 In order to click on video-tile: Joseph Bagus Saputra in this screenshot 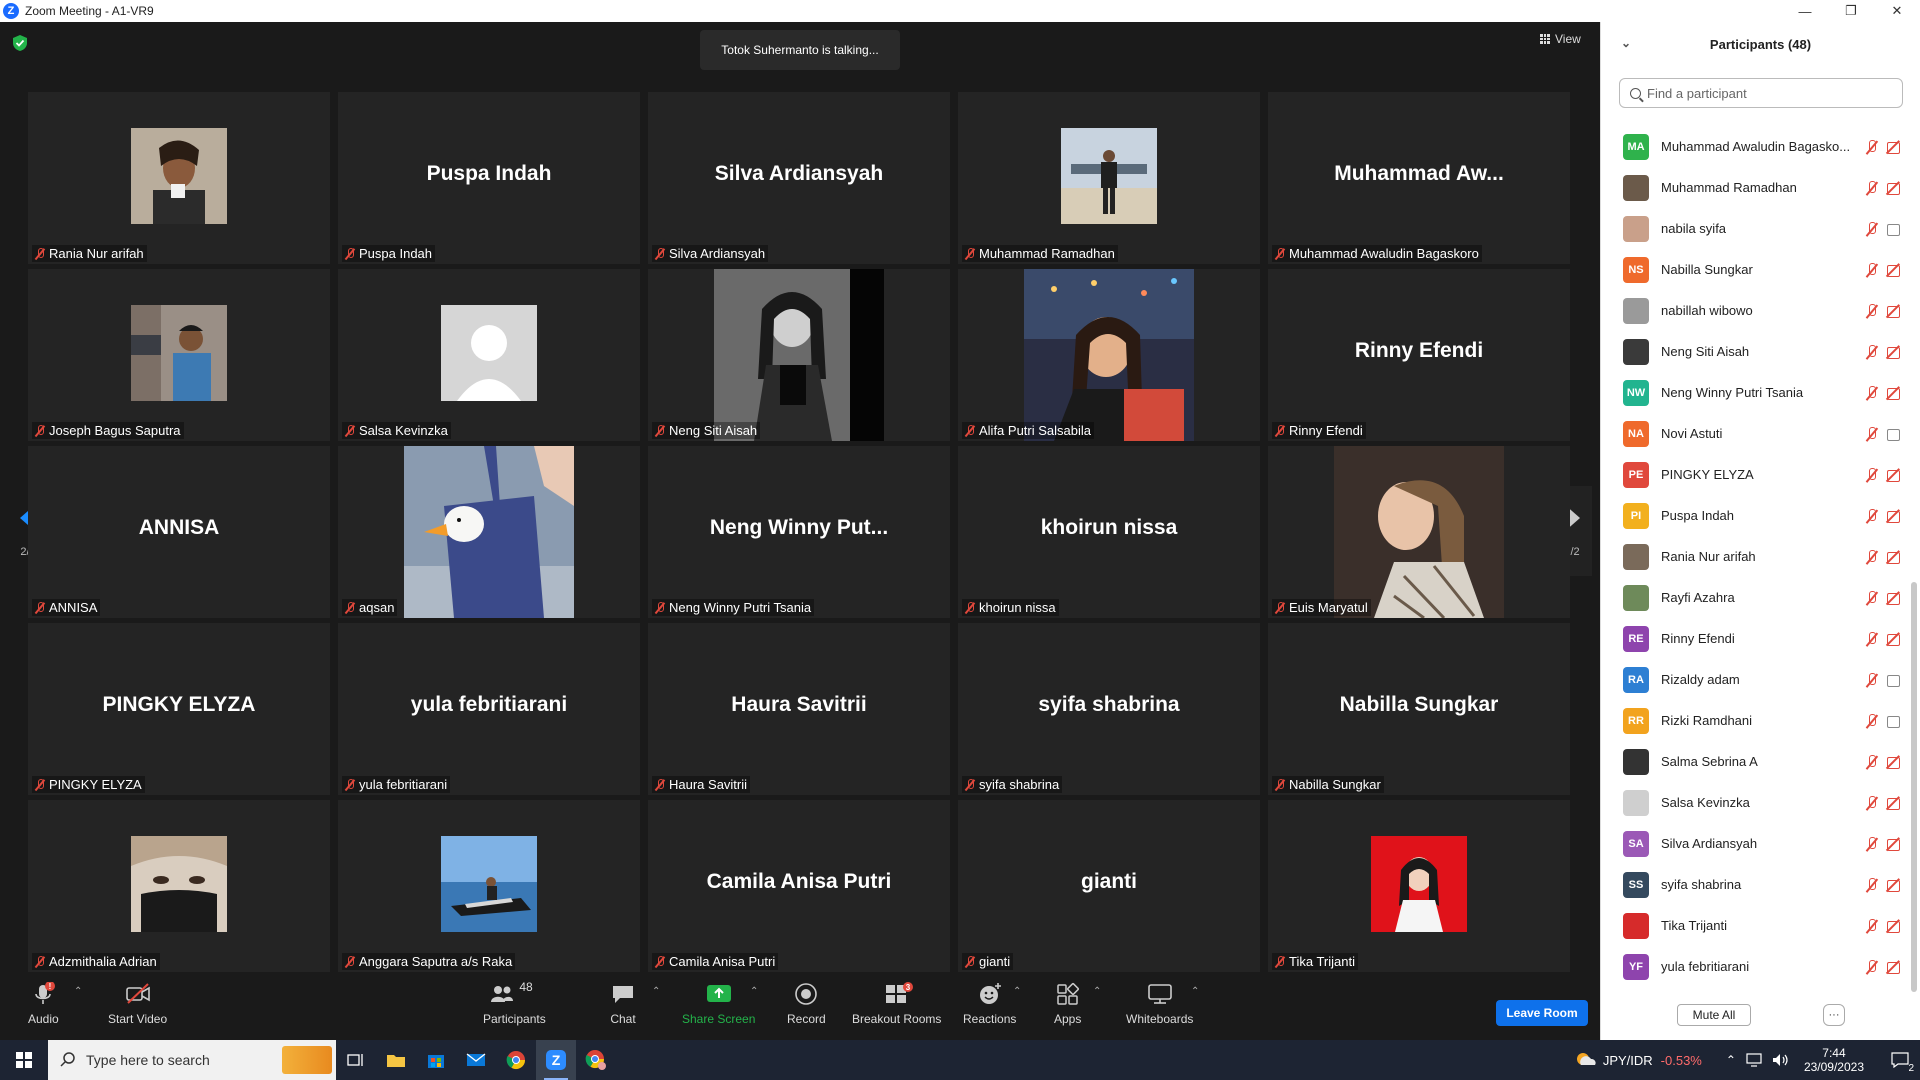, I will do `click(179, 355)`.